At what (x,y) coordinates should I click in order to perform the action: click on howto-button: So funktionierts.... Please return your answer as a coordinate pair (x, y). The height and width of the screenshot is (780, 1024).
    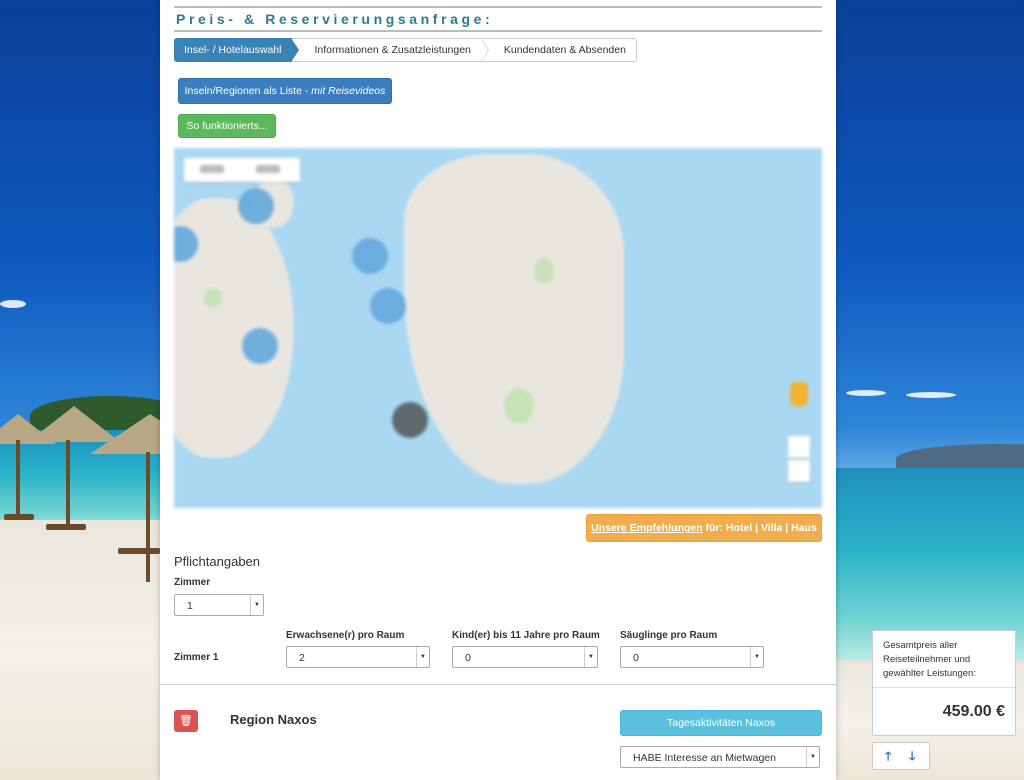
    Looking at the image, I should click on (227, 126).